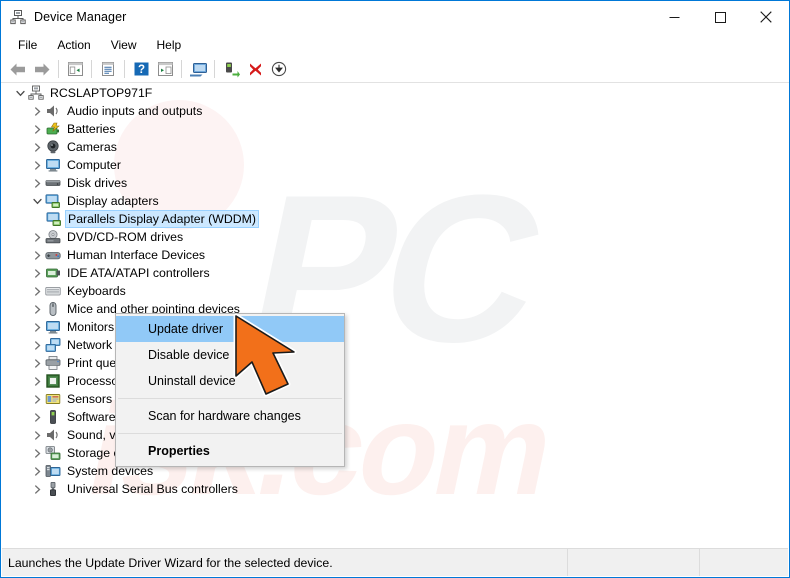 The height and width of the screenshot is (578, 790). I want to click on tree-row-root: RCSLAPTOP971F, so click(395, 93).